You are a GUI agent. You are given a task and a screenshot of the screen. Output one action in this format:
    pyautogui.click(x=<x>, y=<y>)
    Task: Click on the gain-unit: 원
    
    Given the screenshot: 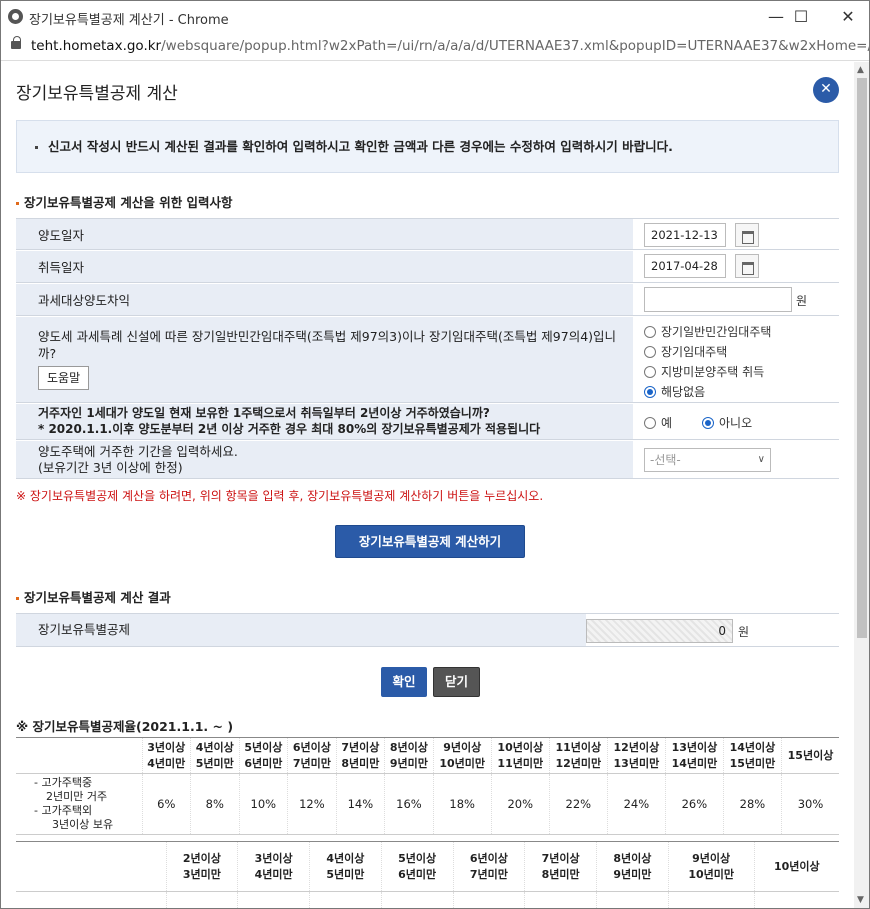 What is the action you would take?
    pyautogui.click(x=802, y=301)
    